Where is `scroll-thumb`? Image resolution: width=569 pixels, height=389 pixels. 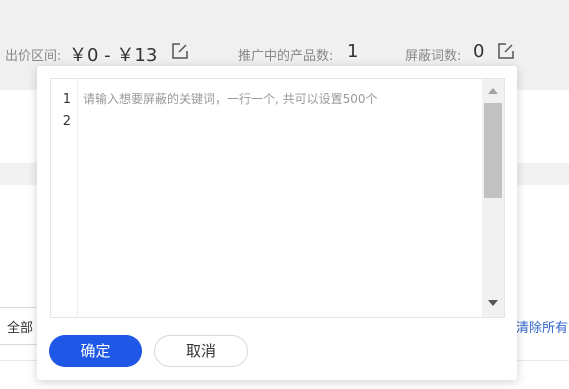
scroll-thumb is located at coordinates (493, 150).